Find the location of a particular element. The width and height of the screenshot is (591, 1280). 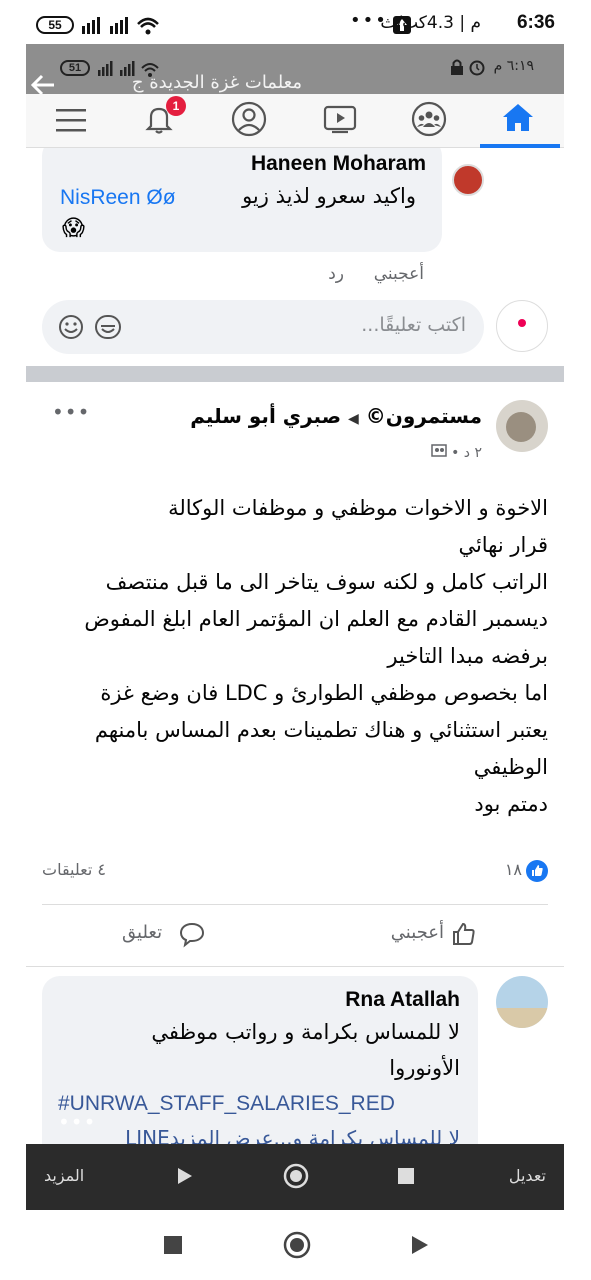

post-line: الاخوة و الاخوات موظفي و موظفات الوكالة is located at coordinates (358, 508).